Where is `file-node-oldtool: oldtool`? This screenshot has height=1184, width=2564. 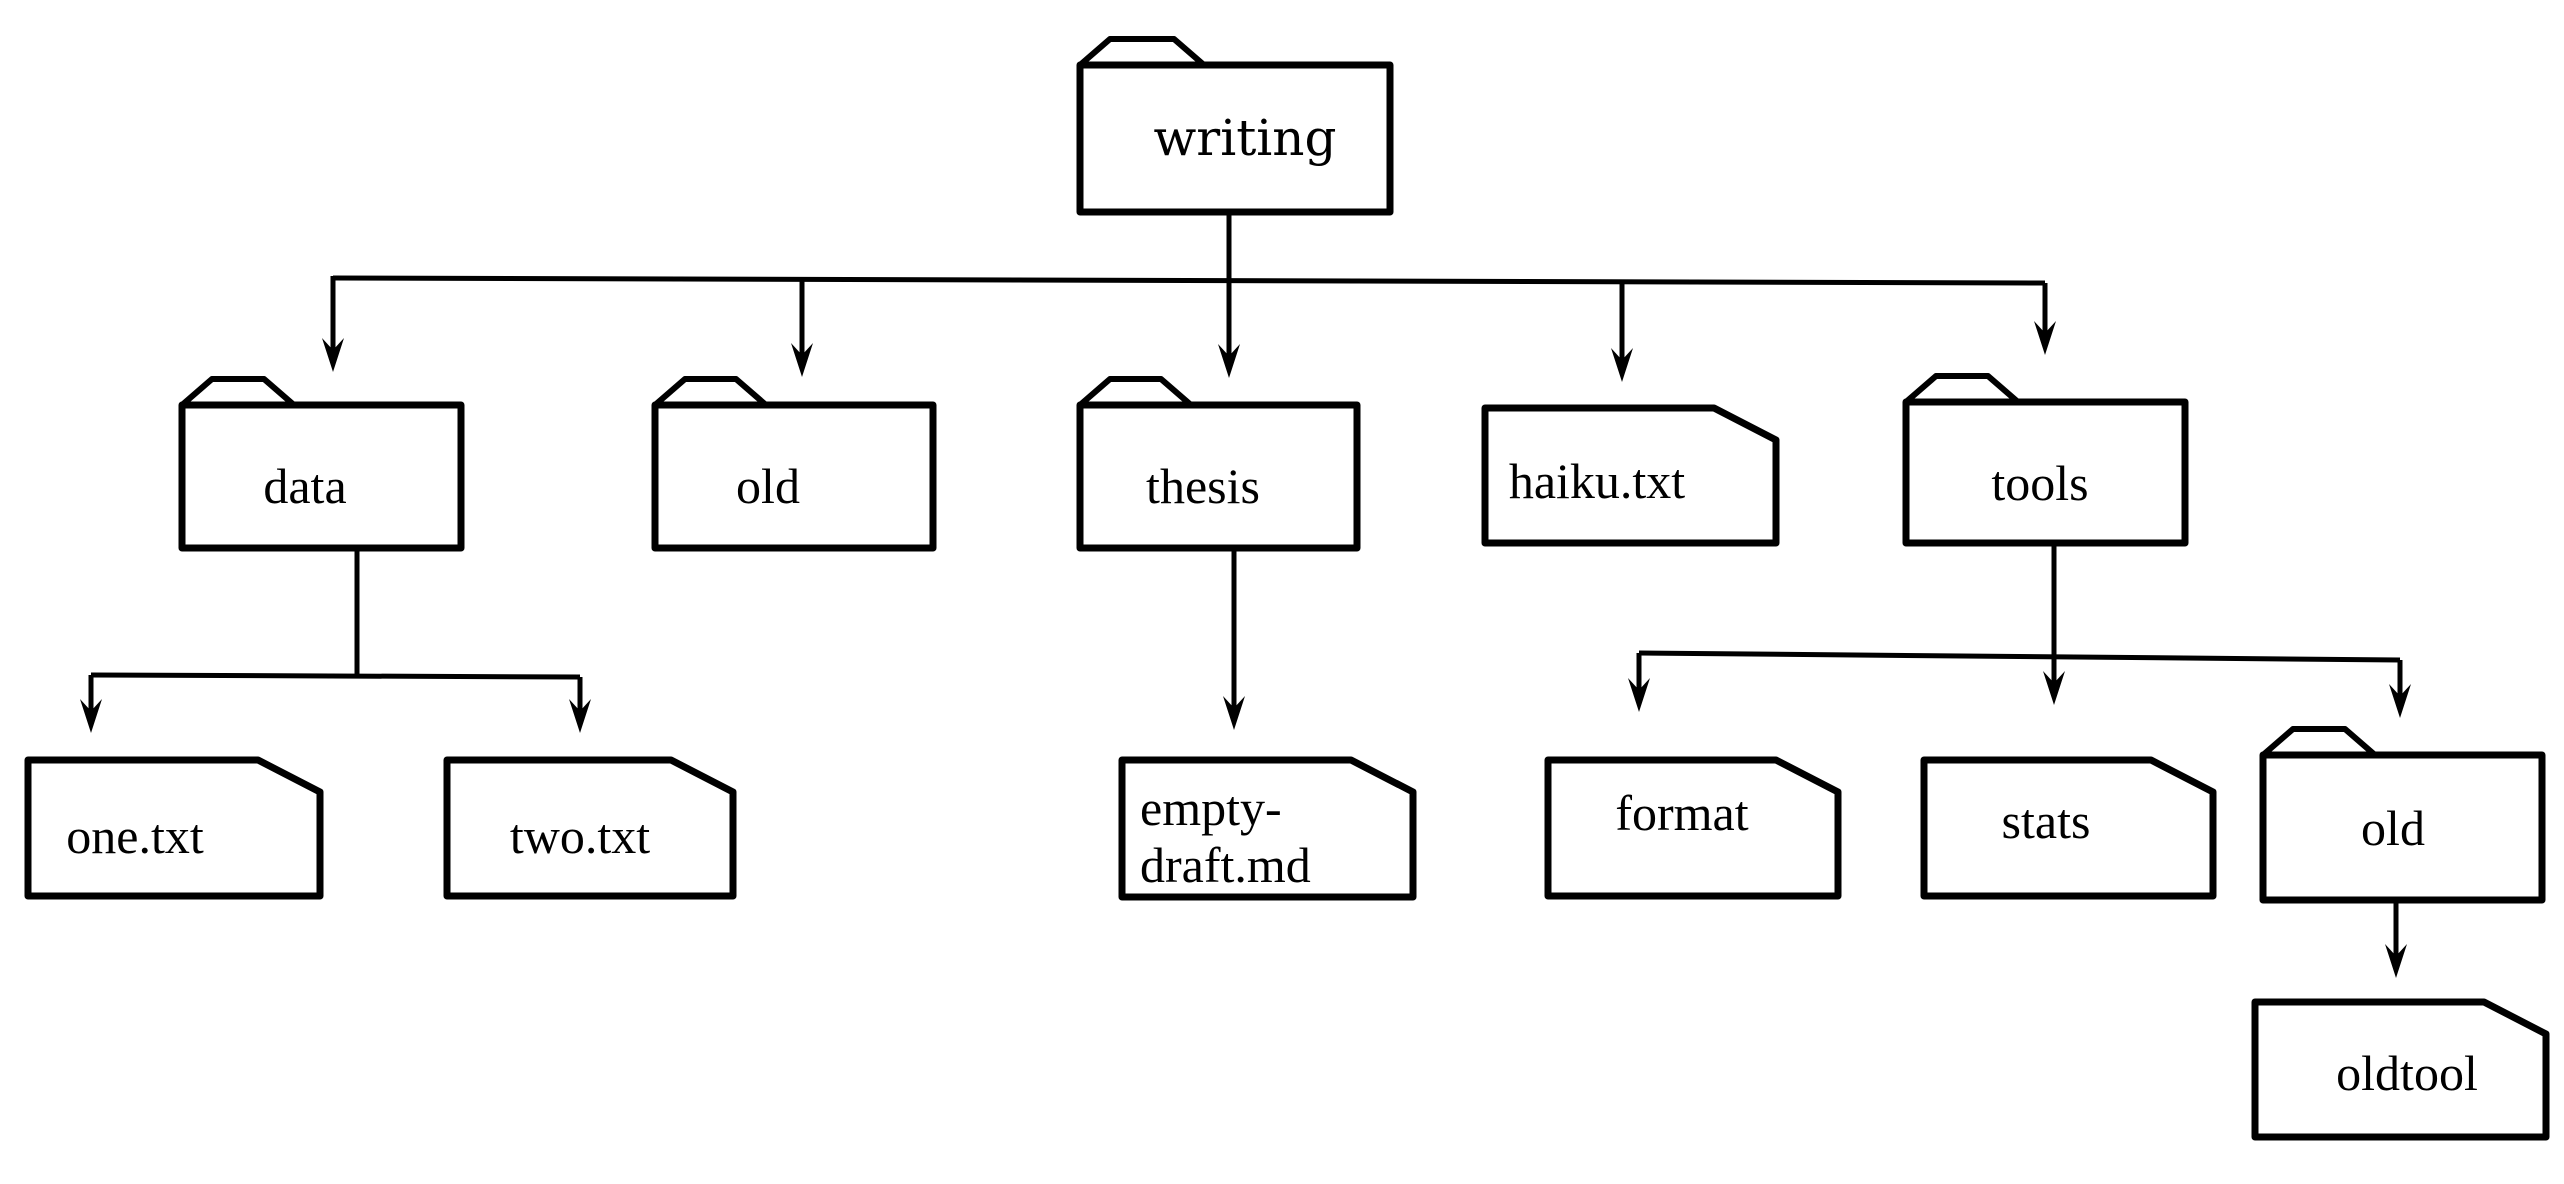 file-node-oldtool: oldtool is located at coordinates (2400, 1069).